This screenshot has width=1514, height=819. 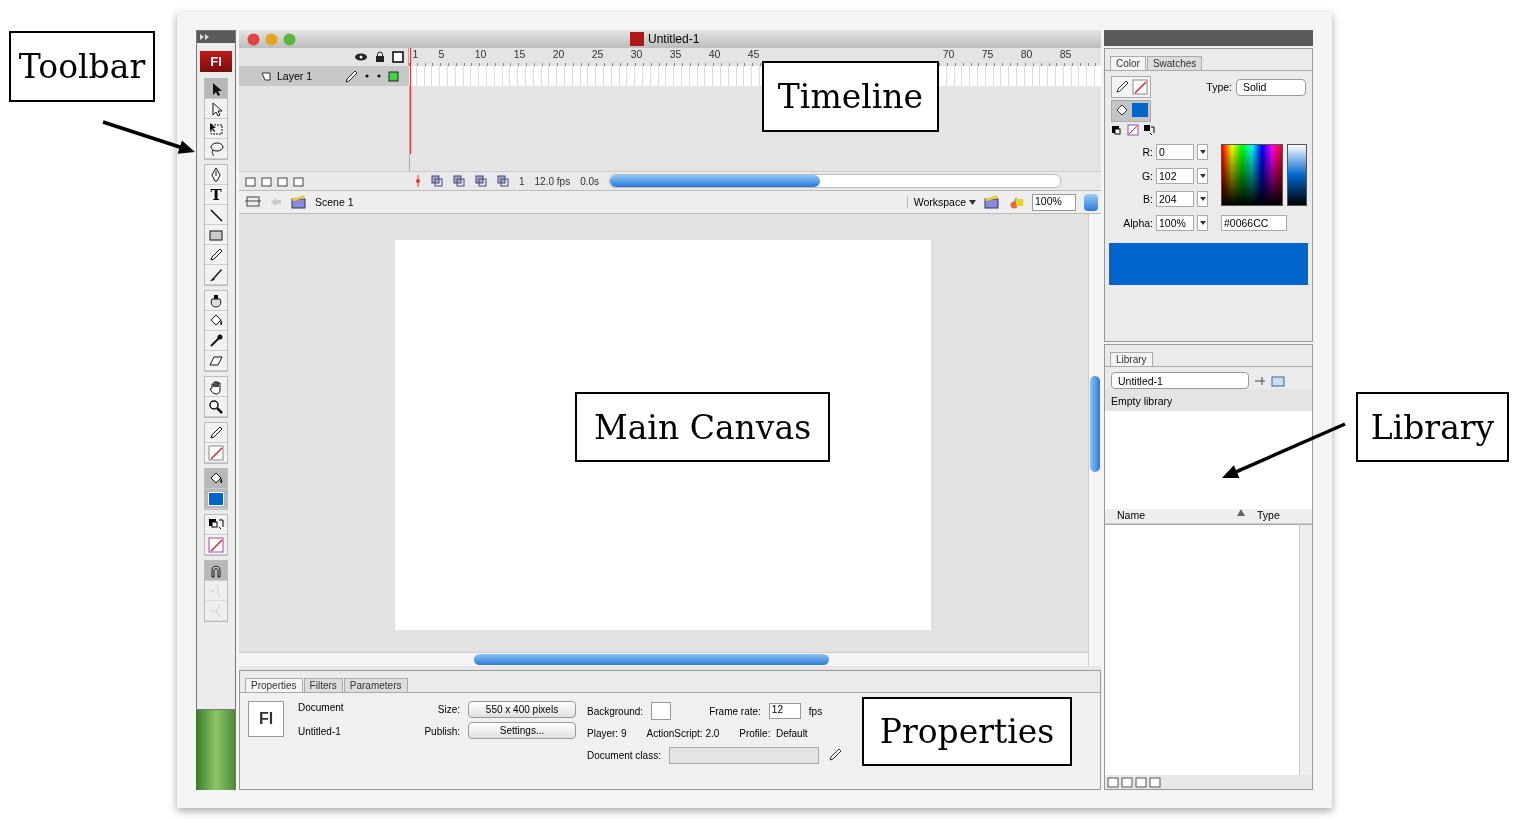 I want to click on edit-scene-icon, so click(x=992, y=202).